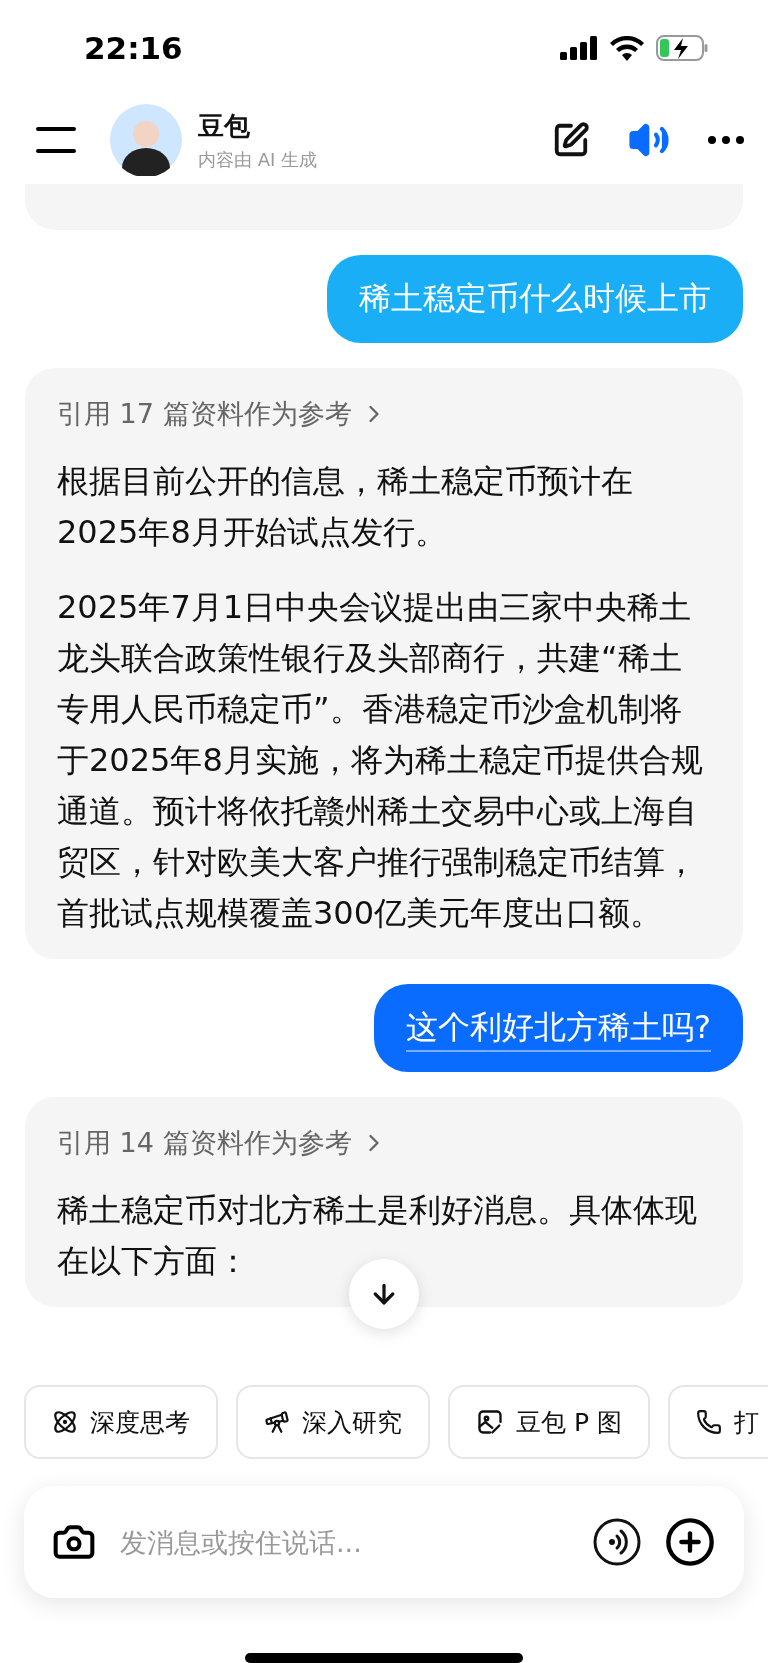 This screenshot has height=1663, width=768. What do you see at coordinates (121, 1422) in the screenshot?
I see `feature-chip: 深度思考` at bounding box center [121, 1422].